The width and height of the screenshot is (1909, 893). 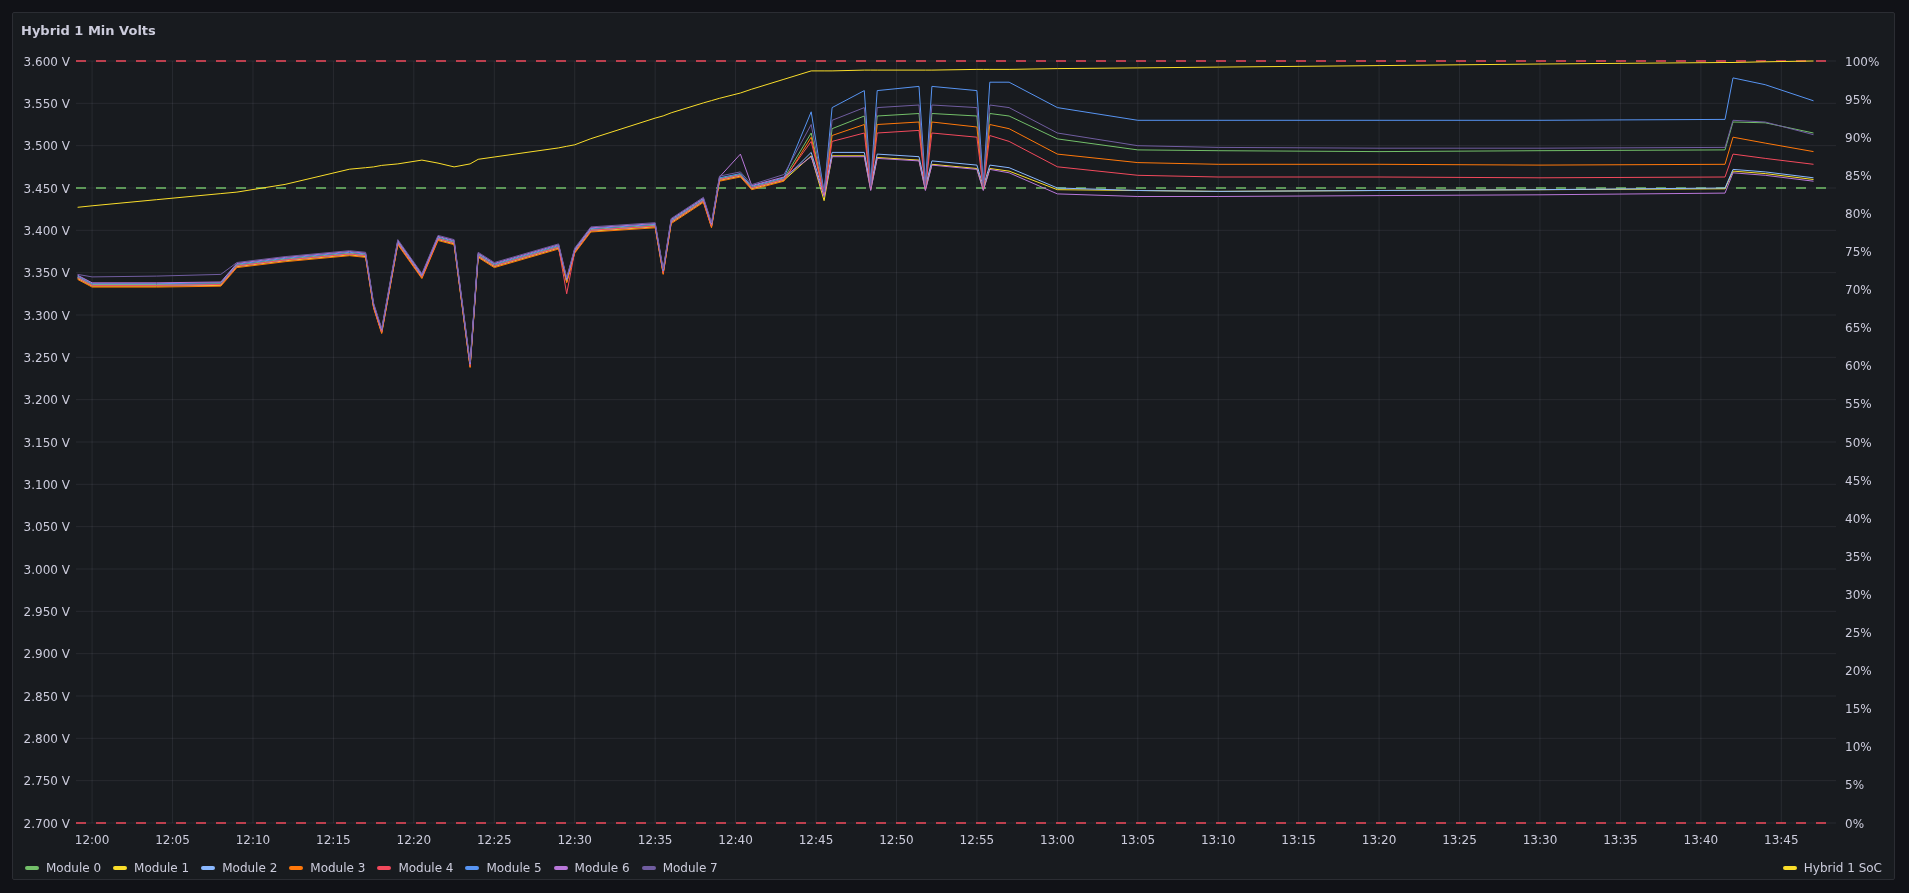 What do you see at coordinates (1858, 480) in the screenshot?
I see `y-axis-label: 45%` at bounding box center [1858, 480].